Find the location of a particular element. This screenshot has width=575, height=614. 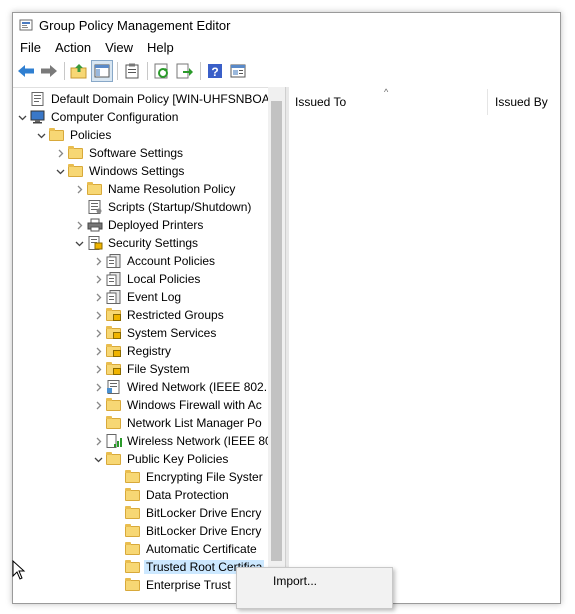

window-title: Group Policy Management Editor is located at coordinates (135, 25).